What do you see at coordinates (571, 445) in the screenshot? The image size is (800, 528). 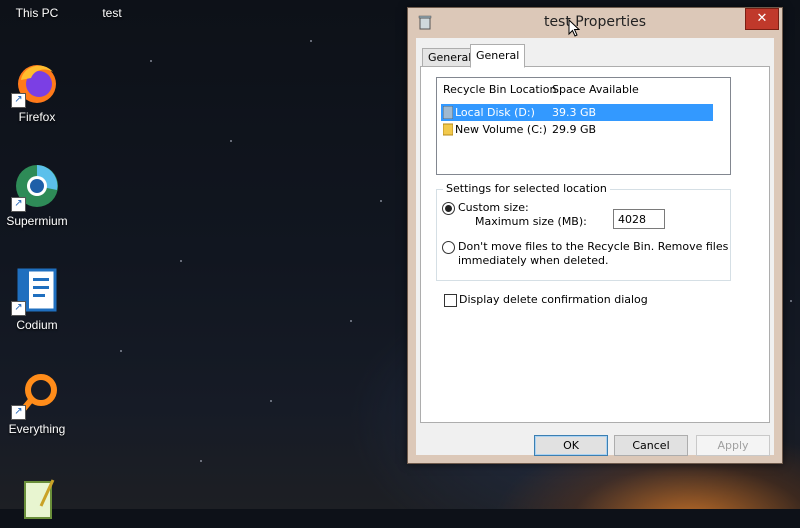 I see `ok-button: OK` at bounding box center [571, 445].